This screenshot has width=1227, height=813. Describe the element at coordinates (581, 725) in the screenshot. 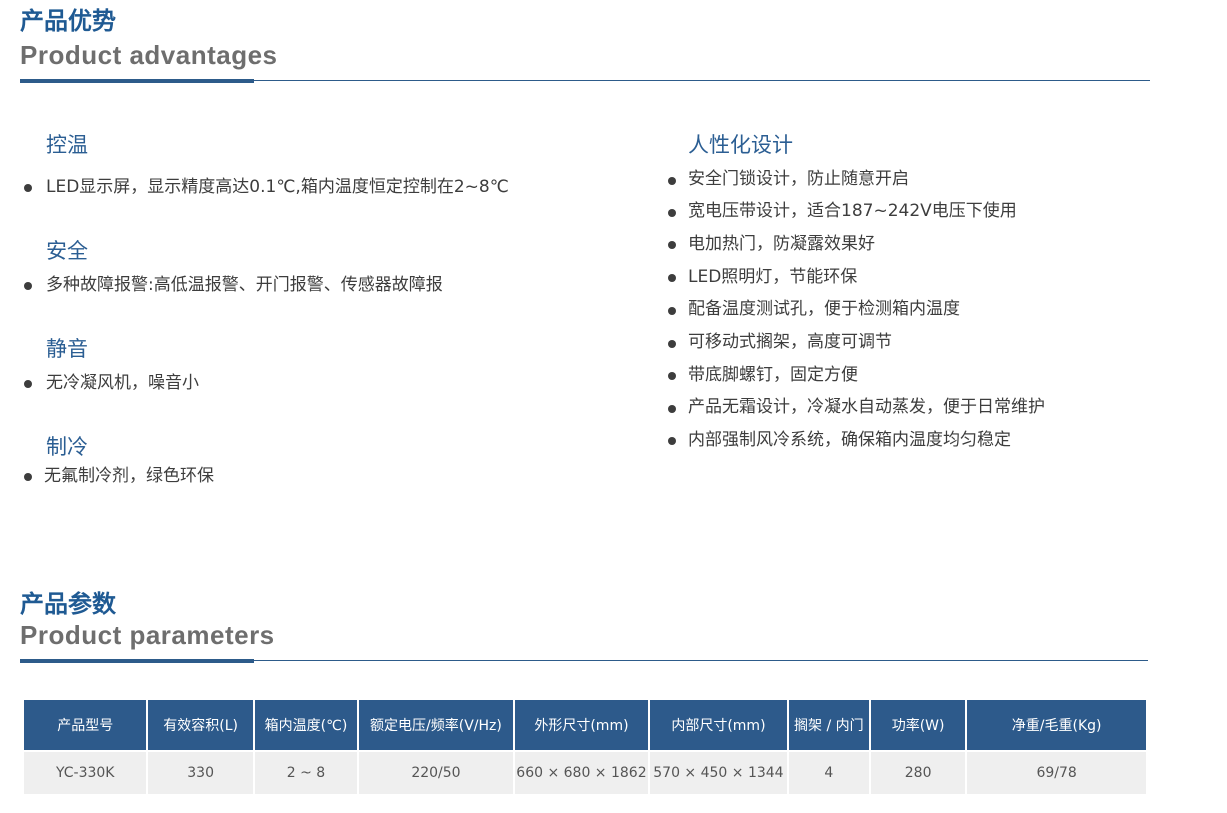

I see `column-header-outer-dimensions: 外形尺寸(mm)` at that location.